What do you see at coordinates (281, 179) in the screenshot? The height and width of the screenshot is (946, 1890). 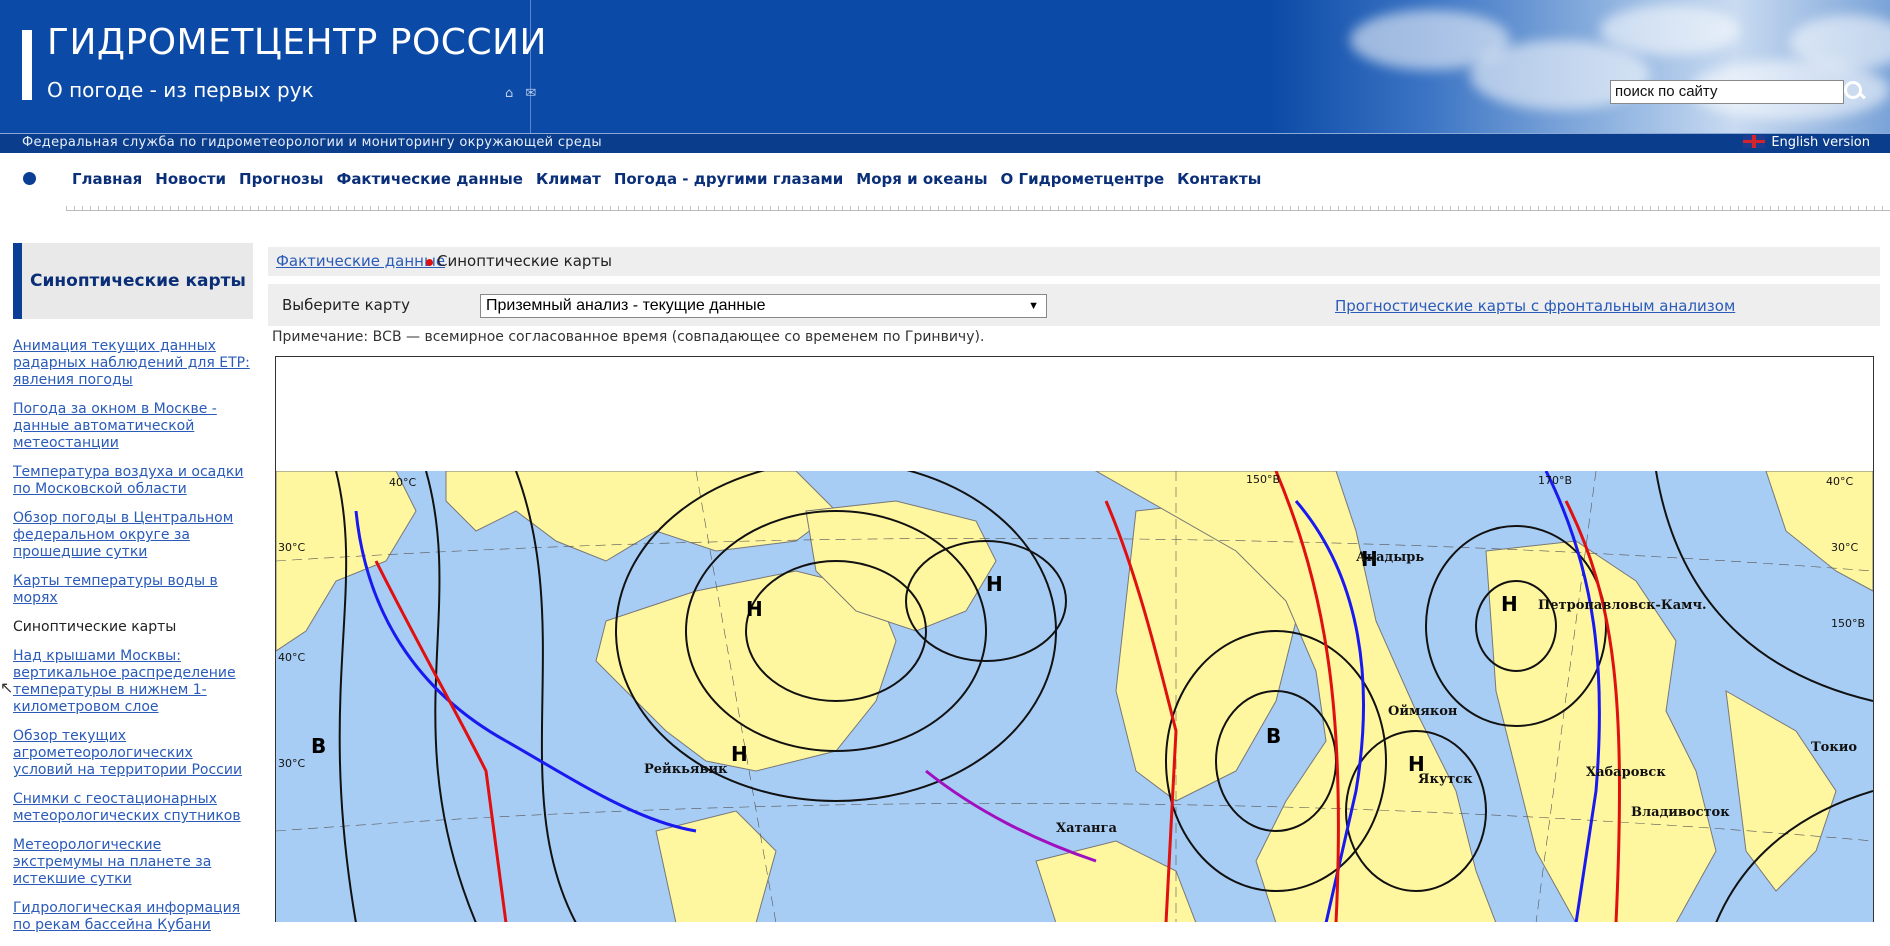 I see `nav-item-forecasts: Прогнозы` at bounding box center [281, 179].